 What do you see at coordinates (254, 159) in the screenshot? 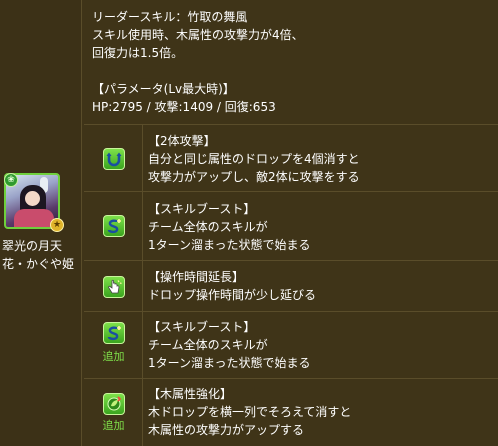
I see `awakening-desc: 自分と同じ属性のドロップを4個消すと` at bounding box center [254, 159].